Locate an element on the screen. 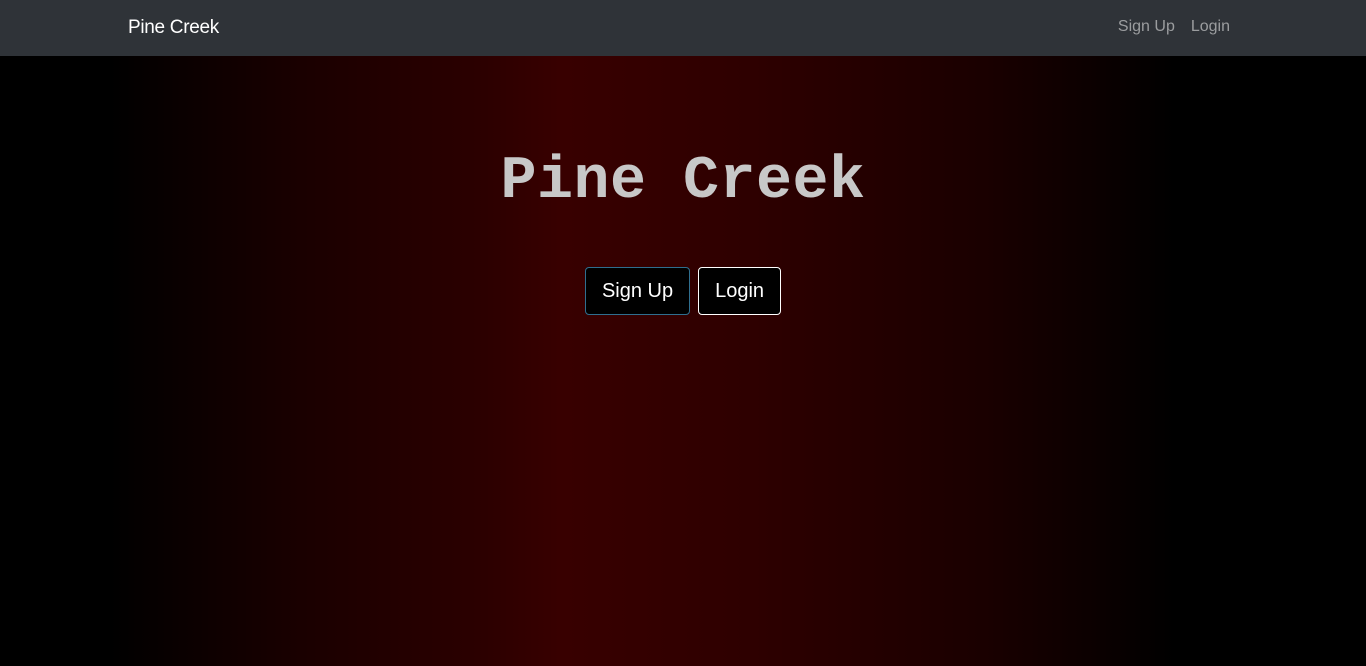  hero-buttons: Sign Up Login is located at coordinates (683, 291).